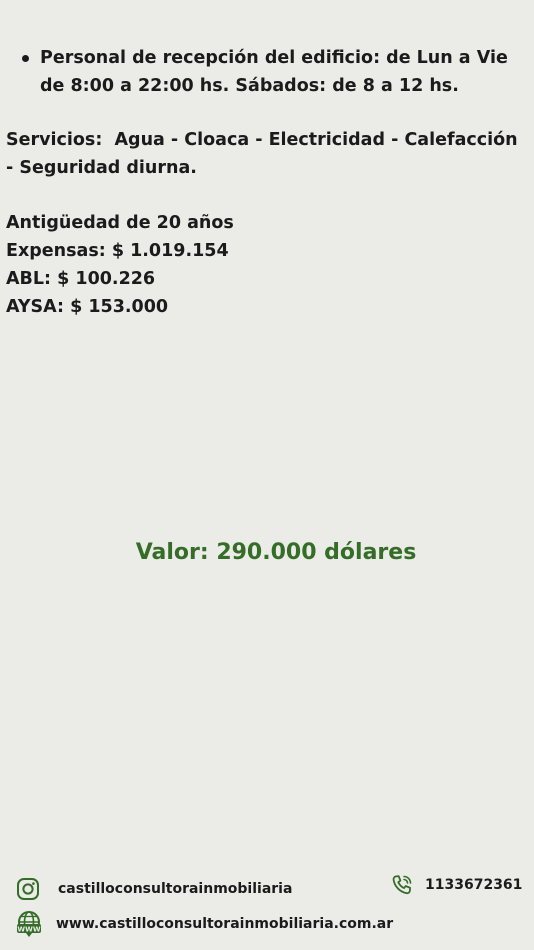 The image size is (534, 950). What do you see at coordinates (276, 552) in the screenshot?
I see `price-heading: Valor: 290.000 dólares` at bounding box center [276, 552].